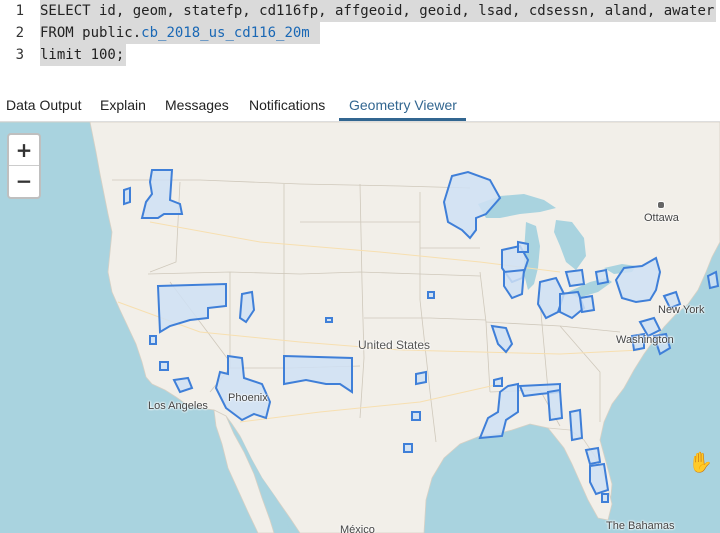 Image resolution: width=720 pixels, height=533 pixels. What do you see at coordinates (123, 105) in the screenshot?
I see `tab-explain: Explain` at bounding box center [123, 105].